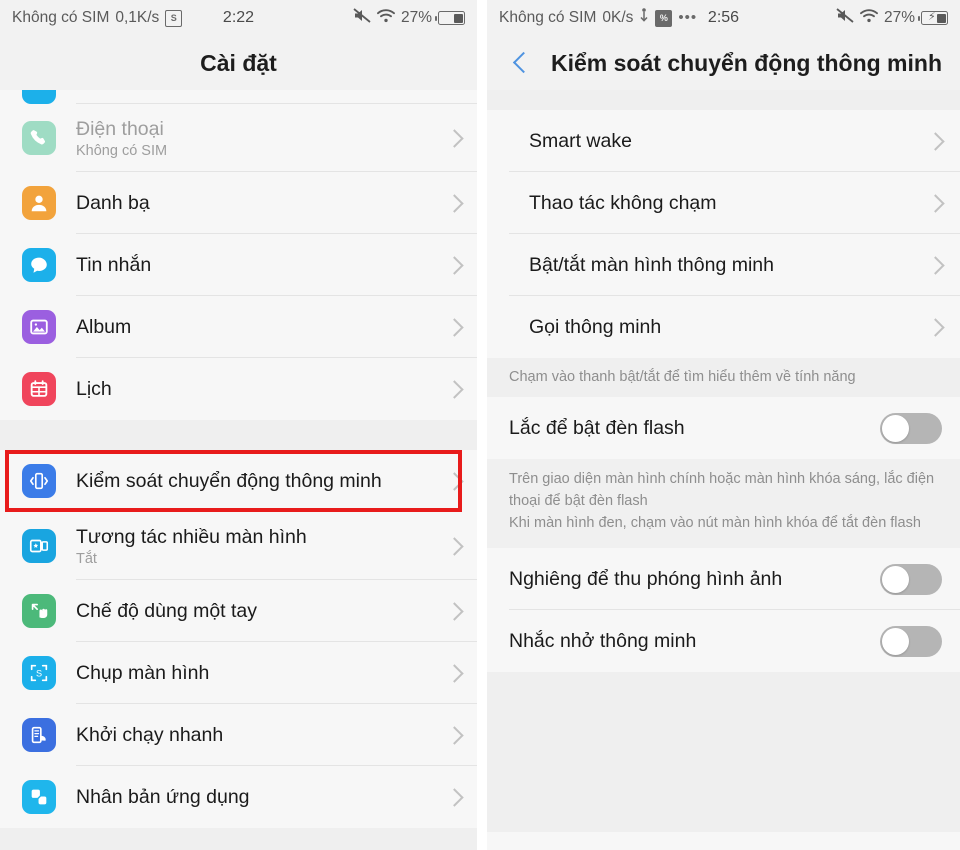 The width and height of the screenshot is (960, 850). What do you see at coordinates (845, 18) in the screenshot?
I see `mute-icon` at bounding box center [845, 18].